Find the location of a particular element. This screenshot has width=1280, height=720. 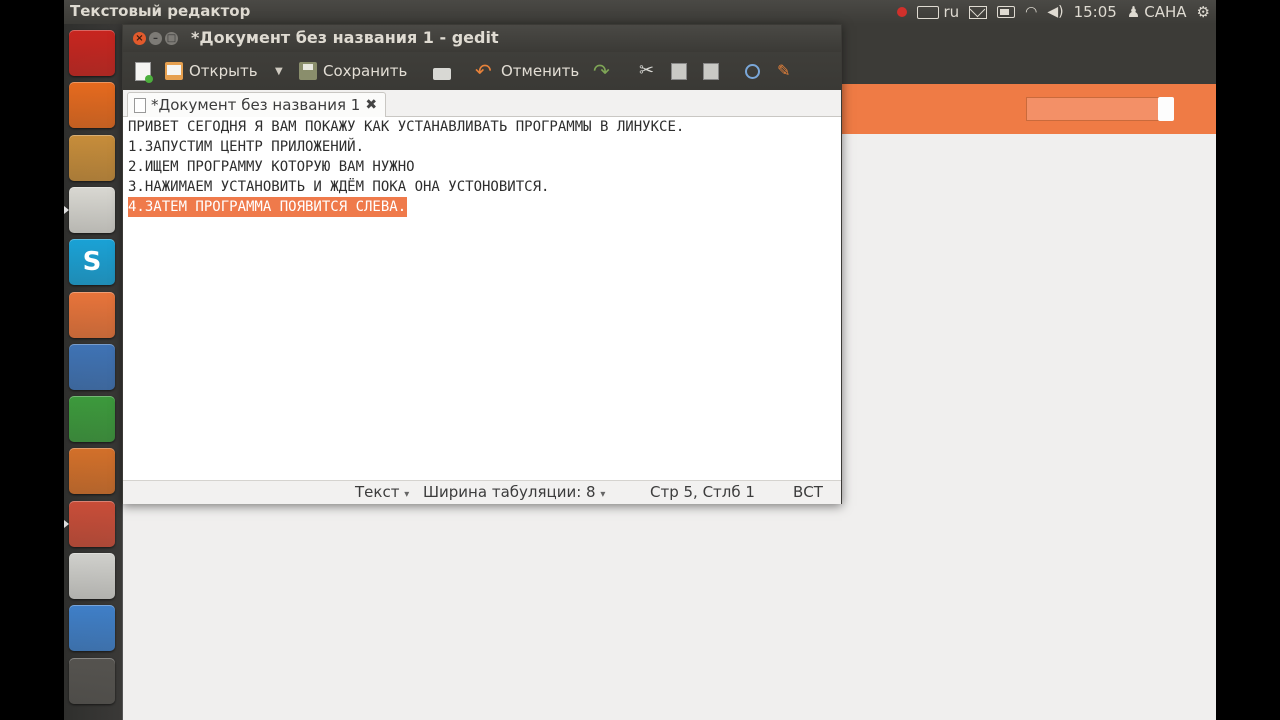

window-controls: × – □ is located at coordinates (155, 38).